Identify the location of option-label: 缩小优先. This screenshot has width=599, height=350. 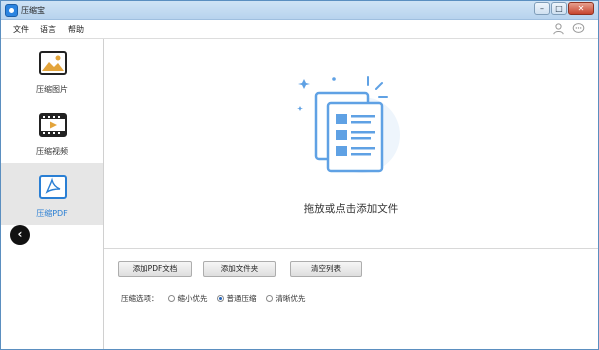
(192, 298).